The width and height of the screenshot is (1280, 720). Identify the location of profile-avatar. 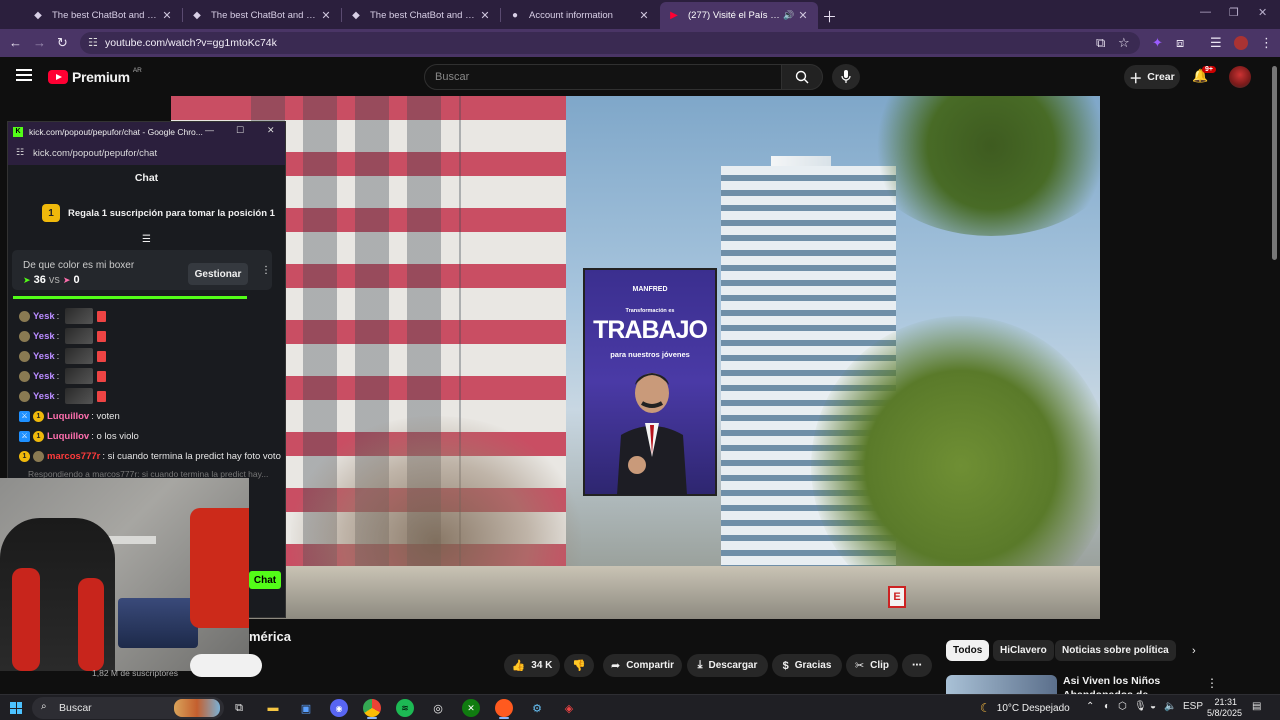
(1241, 43).